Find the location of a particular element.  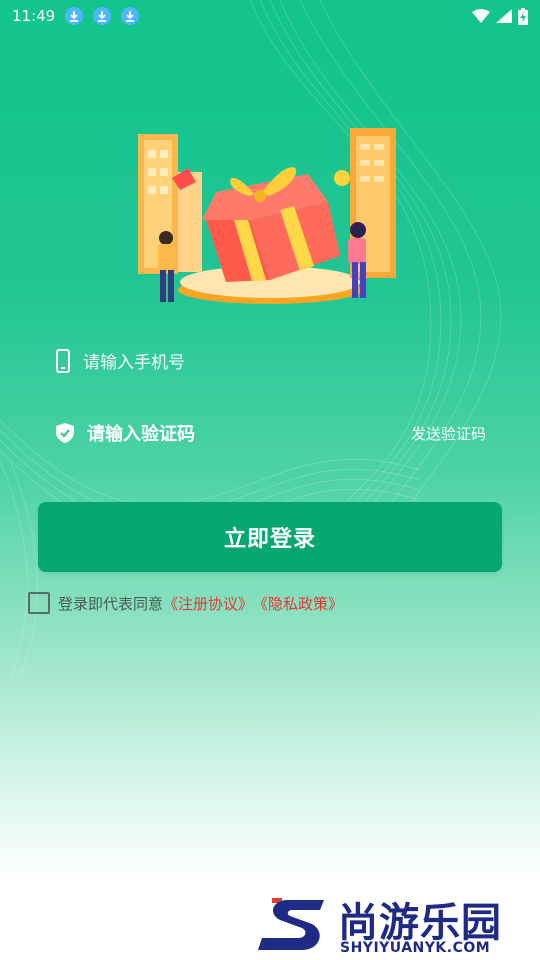

phone-input: 请输入手机号 is located at coordinates (134, 360).